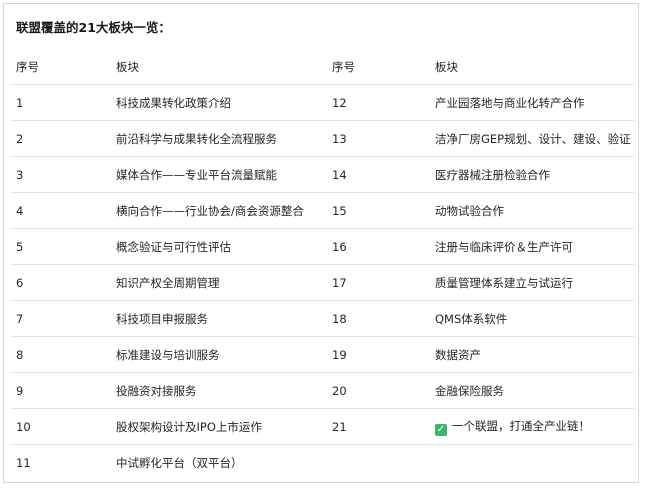 The width and height of the screenshot is (646, 491). What do you see at coordinates (378, 210) in the screenshot?
I see `right-number: 15` at bounding box center [378, 210].